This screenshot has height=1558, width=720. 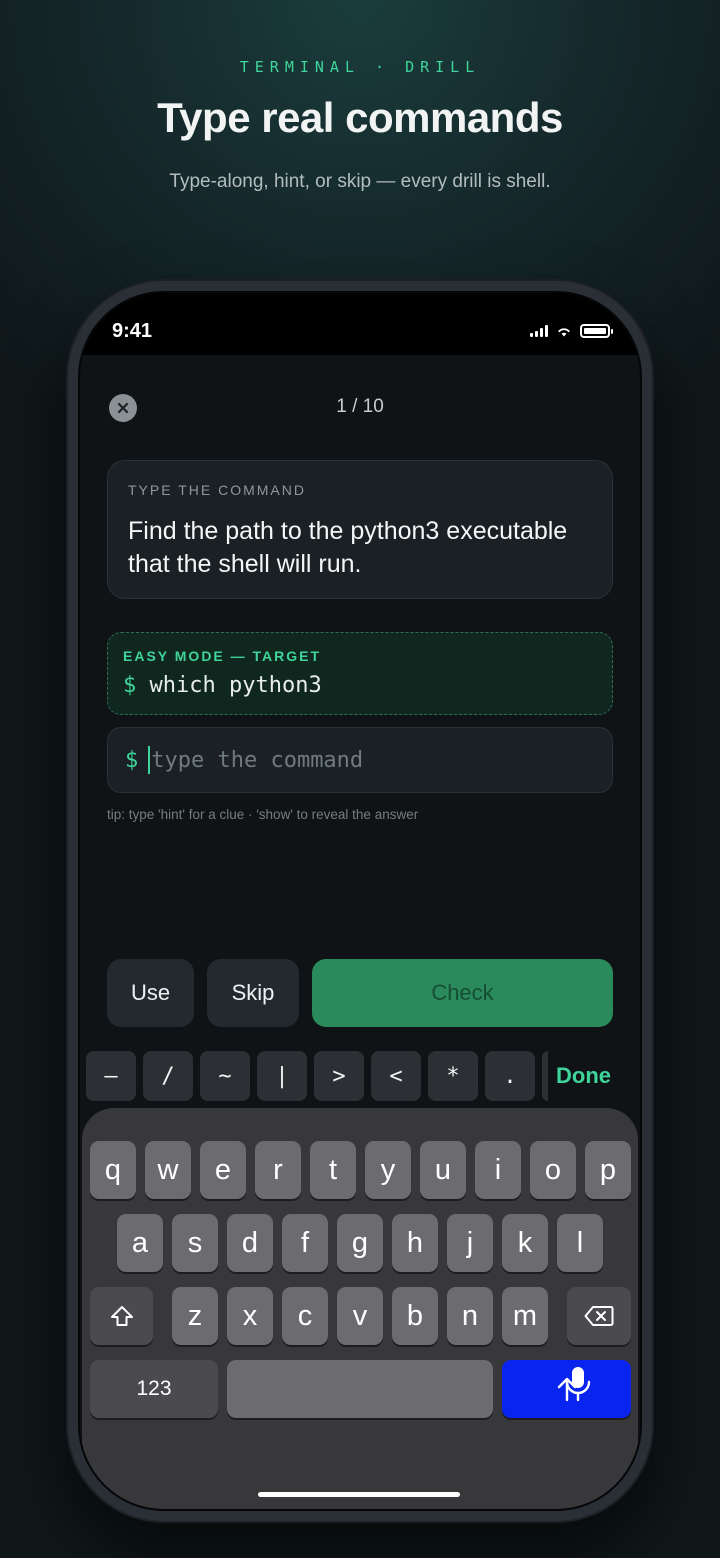 What do you see at coordinates (154, 1389) in the screenshot?
I see `numbers-key: 123` at bounding box center [154, 1389].